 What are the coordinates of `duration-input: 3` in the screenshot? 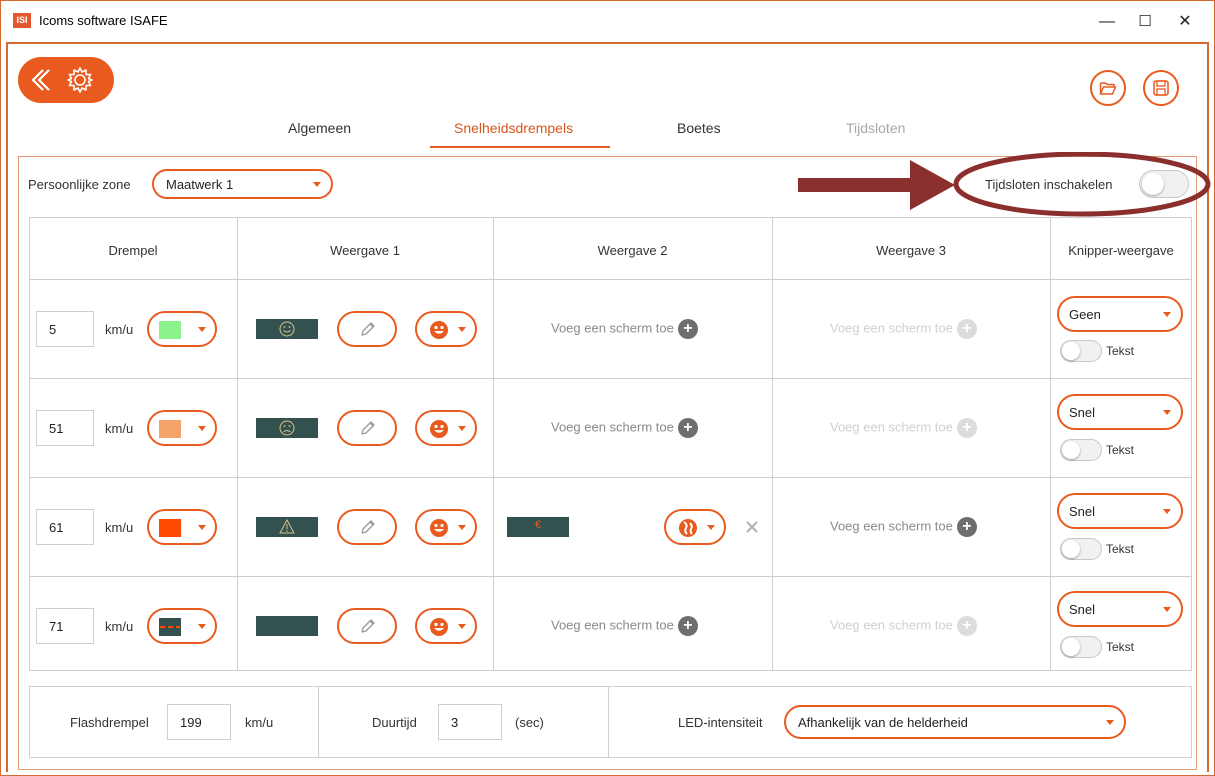 It's located at (470, 722).